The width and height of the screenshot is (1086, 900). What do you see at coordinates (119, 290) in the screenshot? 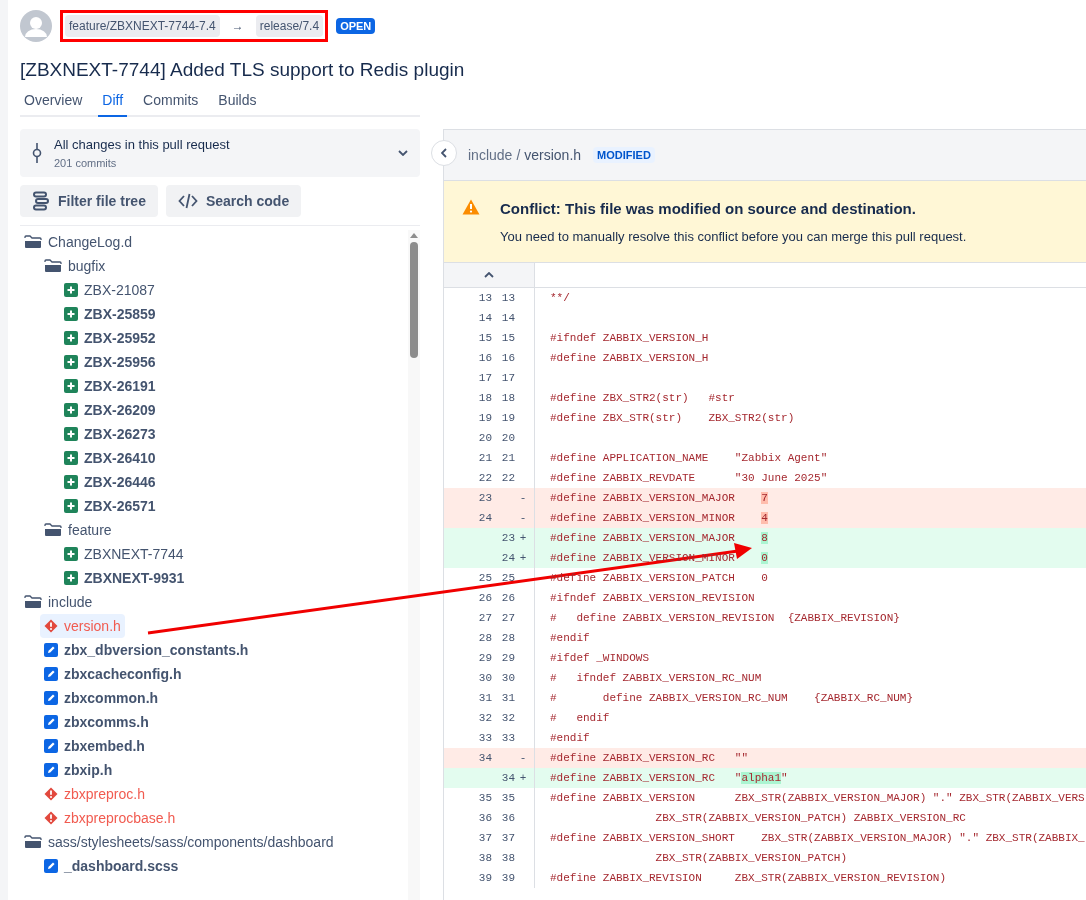
I see `file-name: ZBX-21087` at bounding box center [119, 290].